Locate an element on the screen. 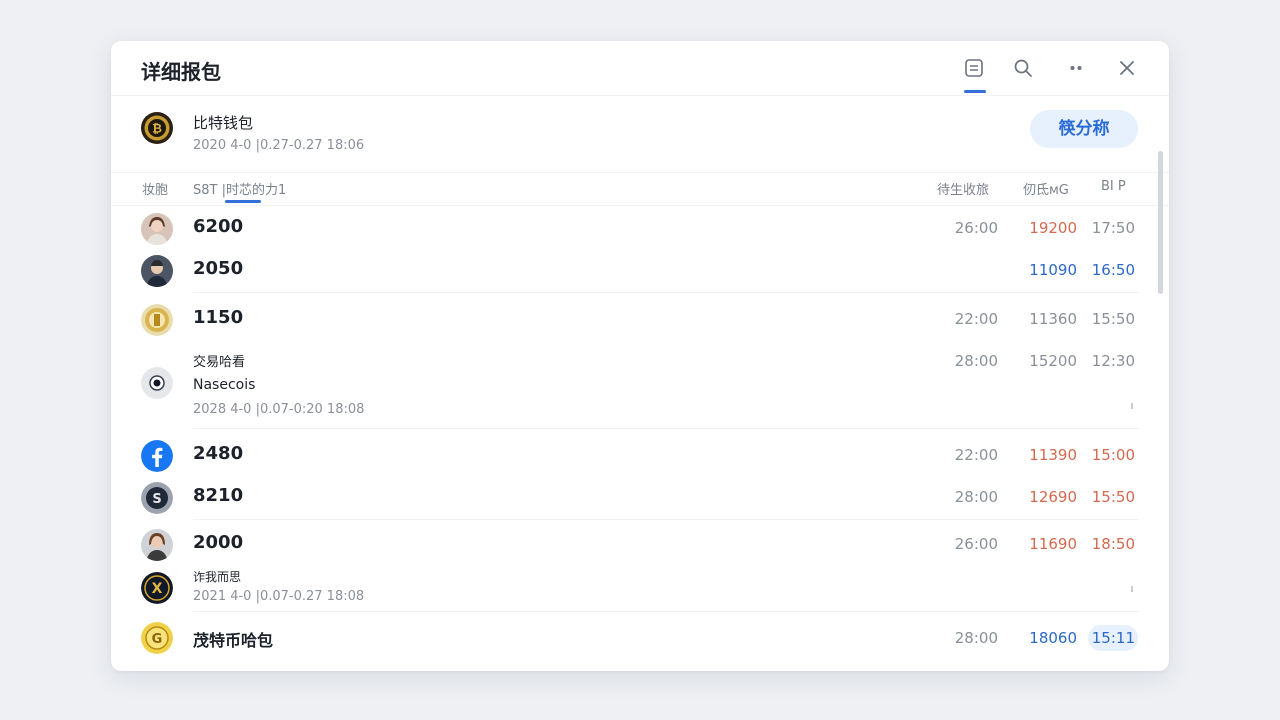  search-icon is located at coordinates (1023, 68).